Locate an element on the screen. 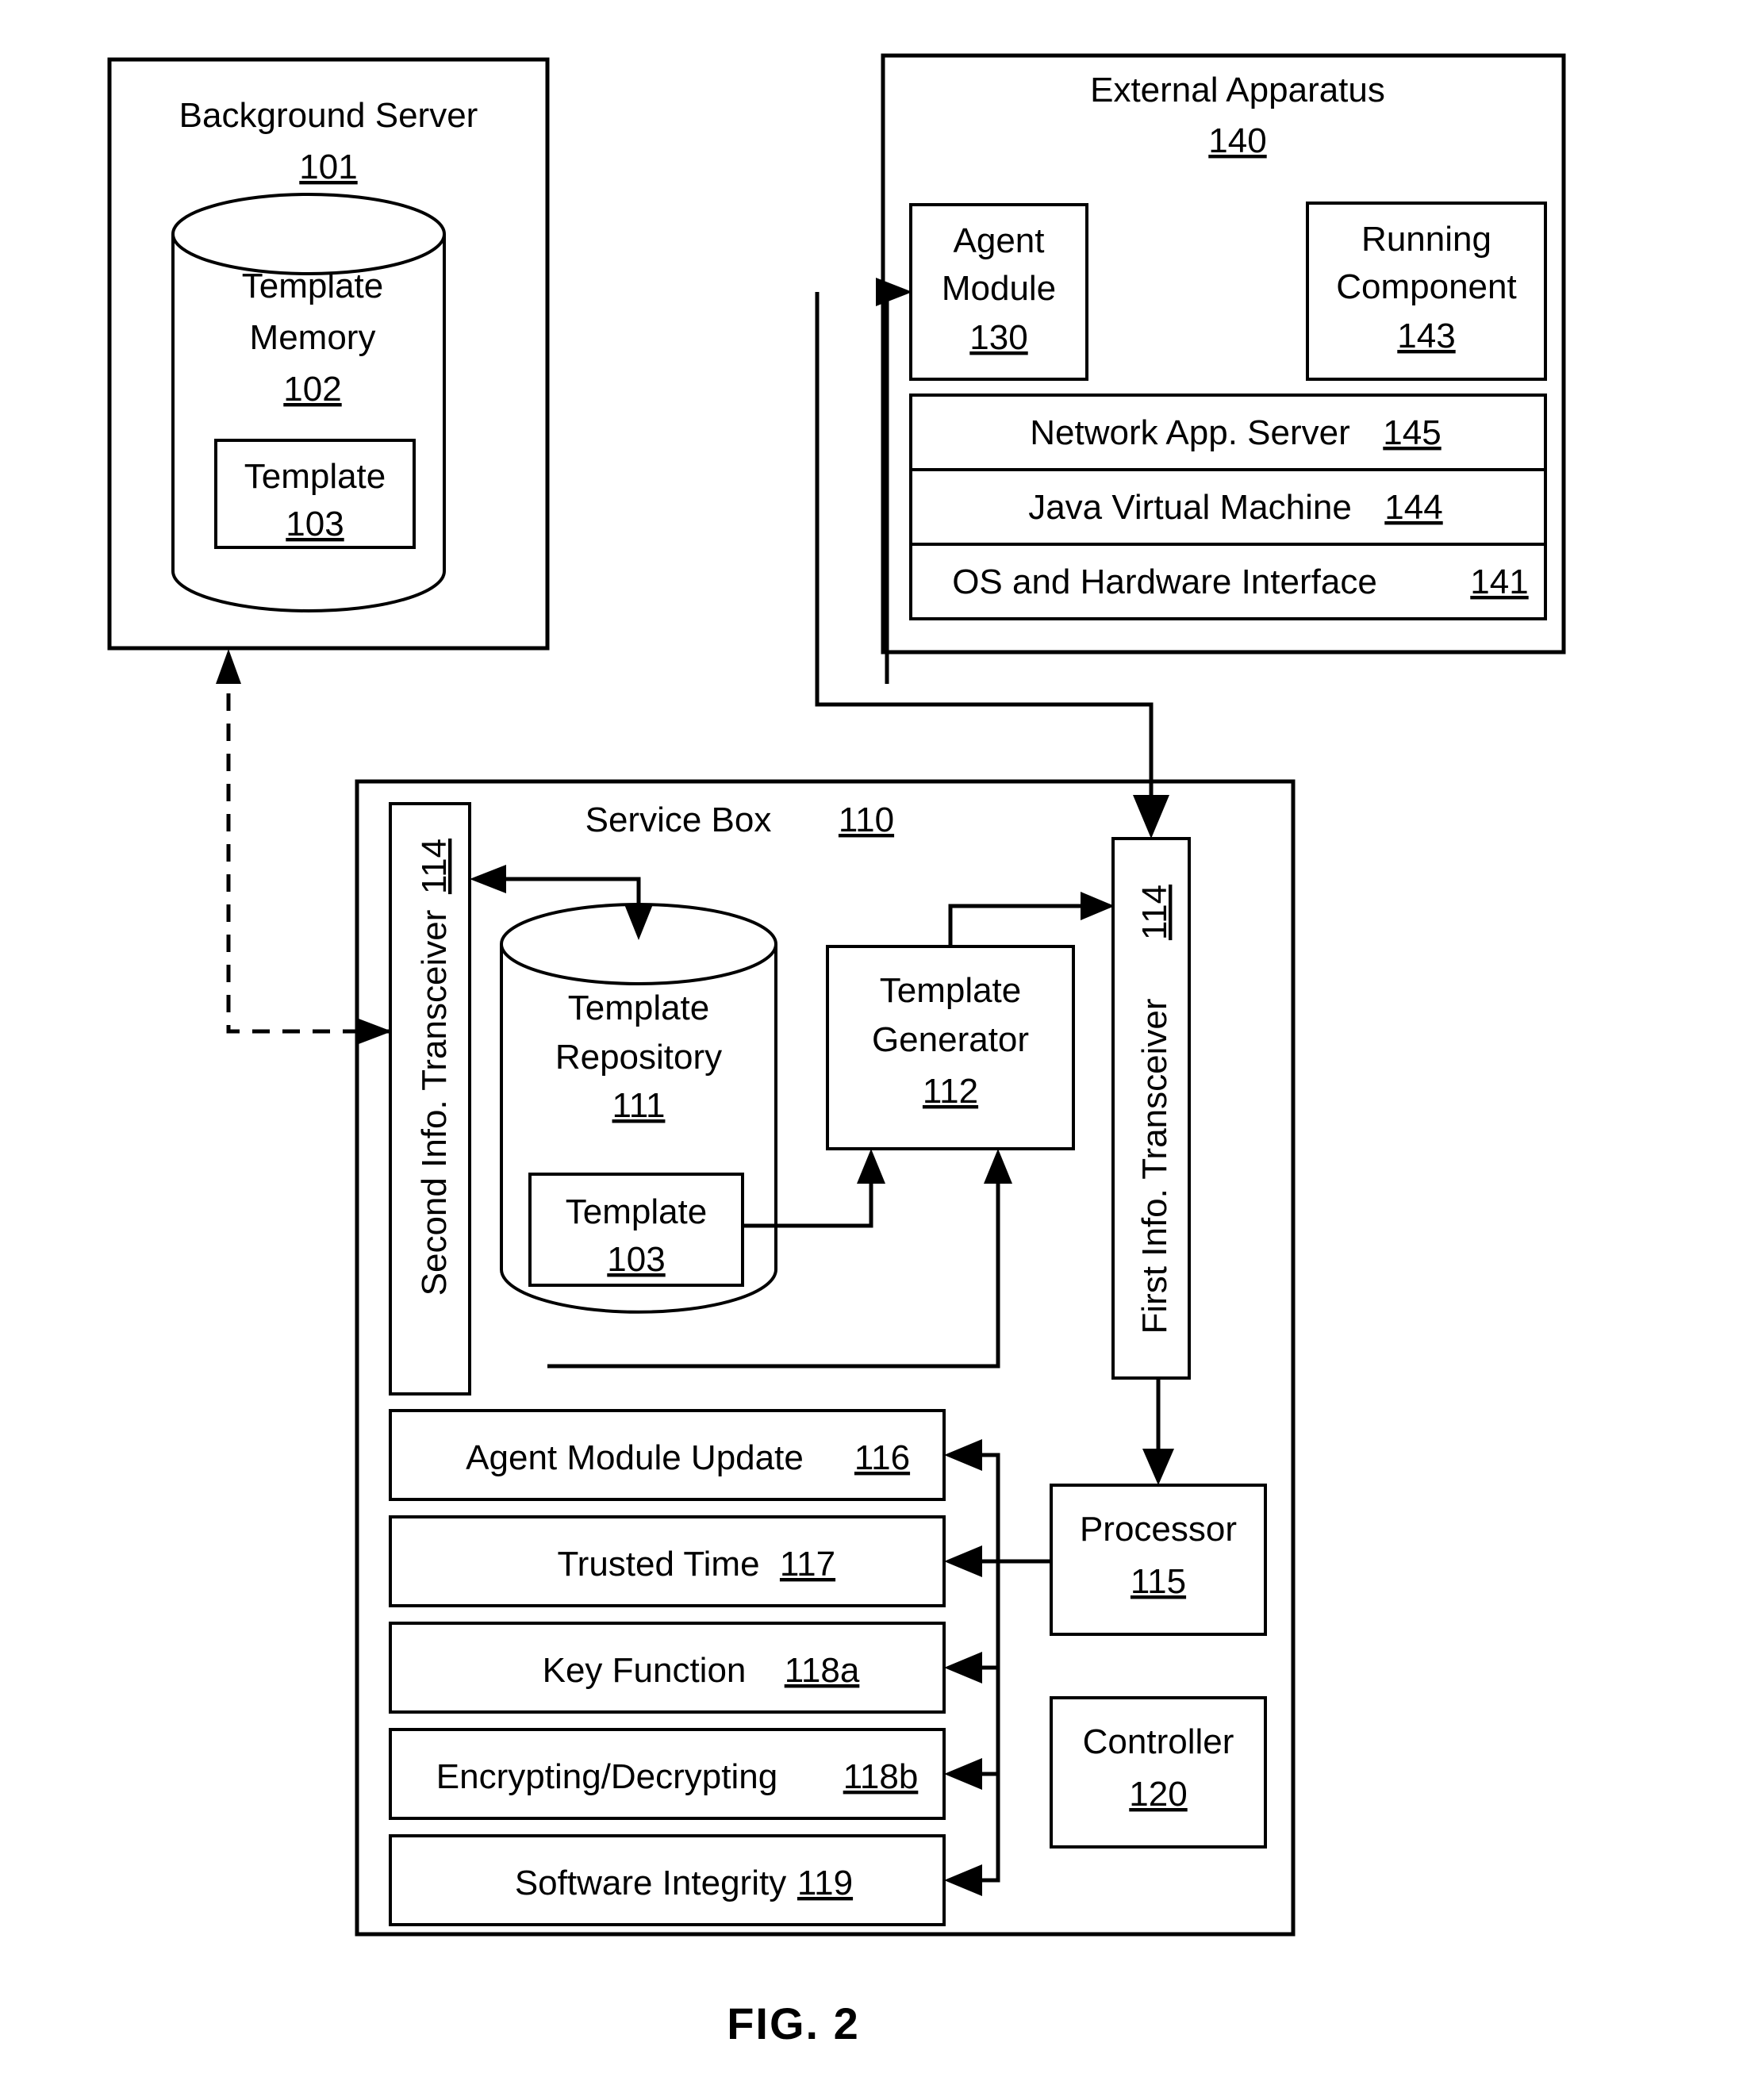 The width and height of the screenshot is (1739, 2100). template-repository-ref: 111 is located at coordinates (639, 1105).